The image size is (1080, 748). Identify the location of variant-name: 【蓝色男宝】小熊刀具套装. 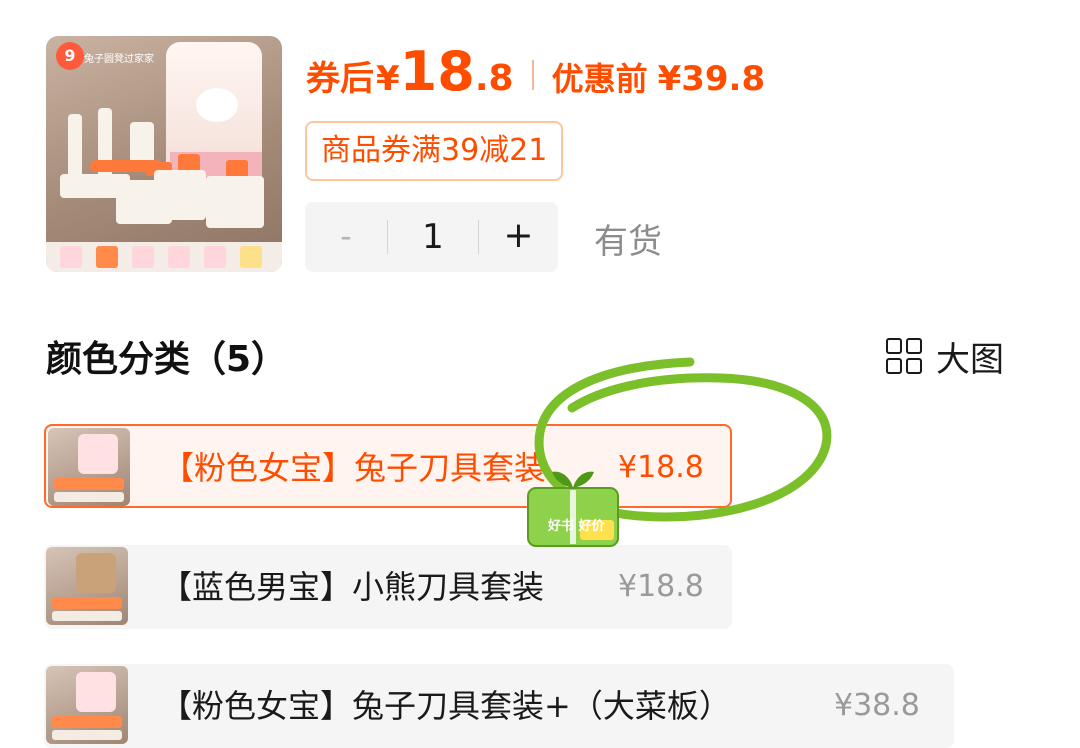
(352, 587).